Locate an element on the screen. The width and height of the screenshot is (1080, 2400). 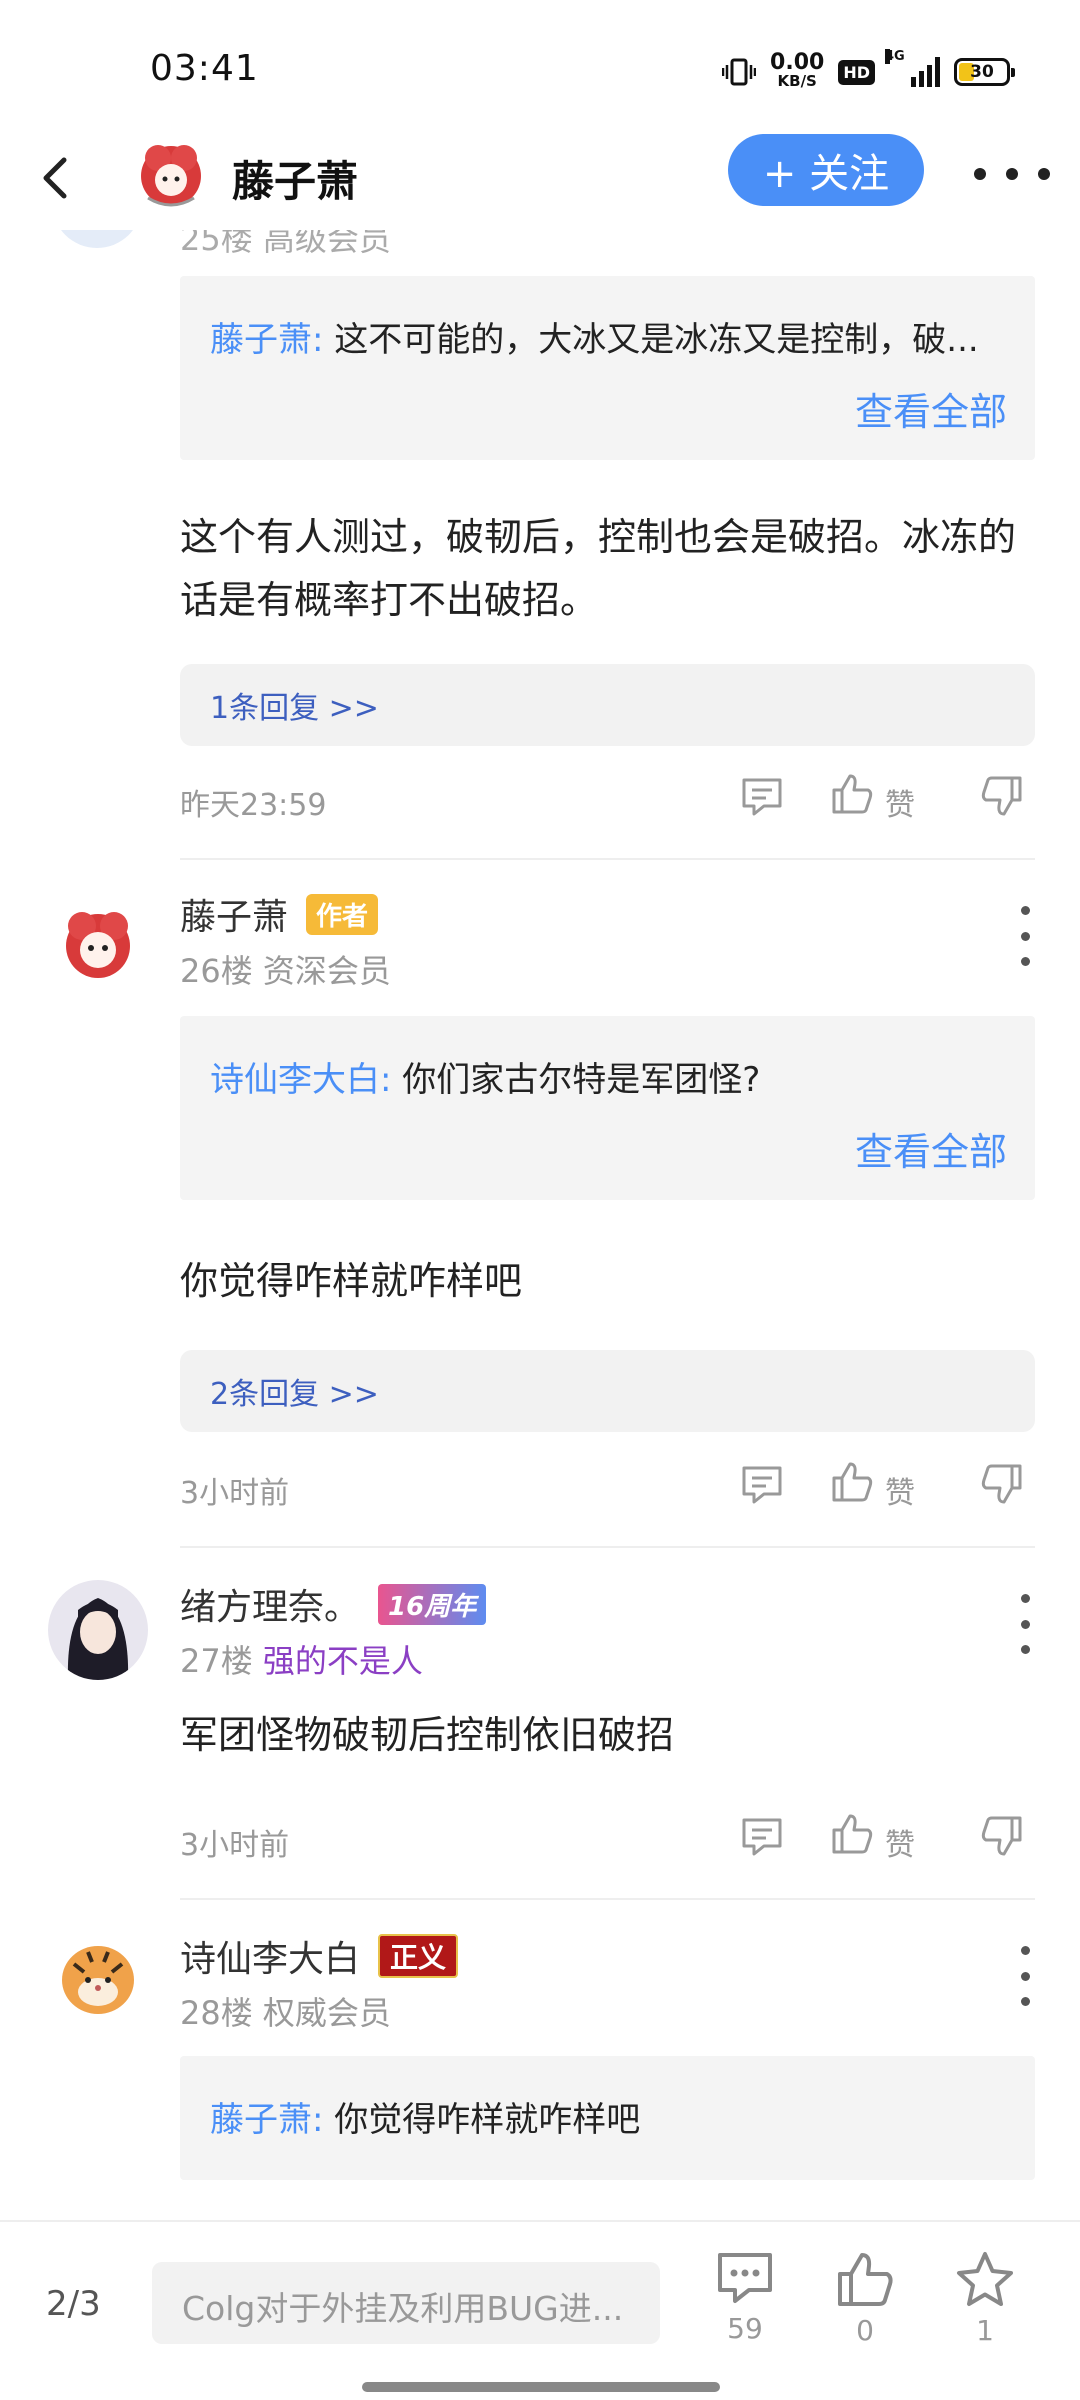
quote-author: 诗仙李大白: is located at coordinates (301, 1080).